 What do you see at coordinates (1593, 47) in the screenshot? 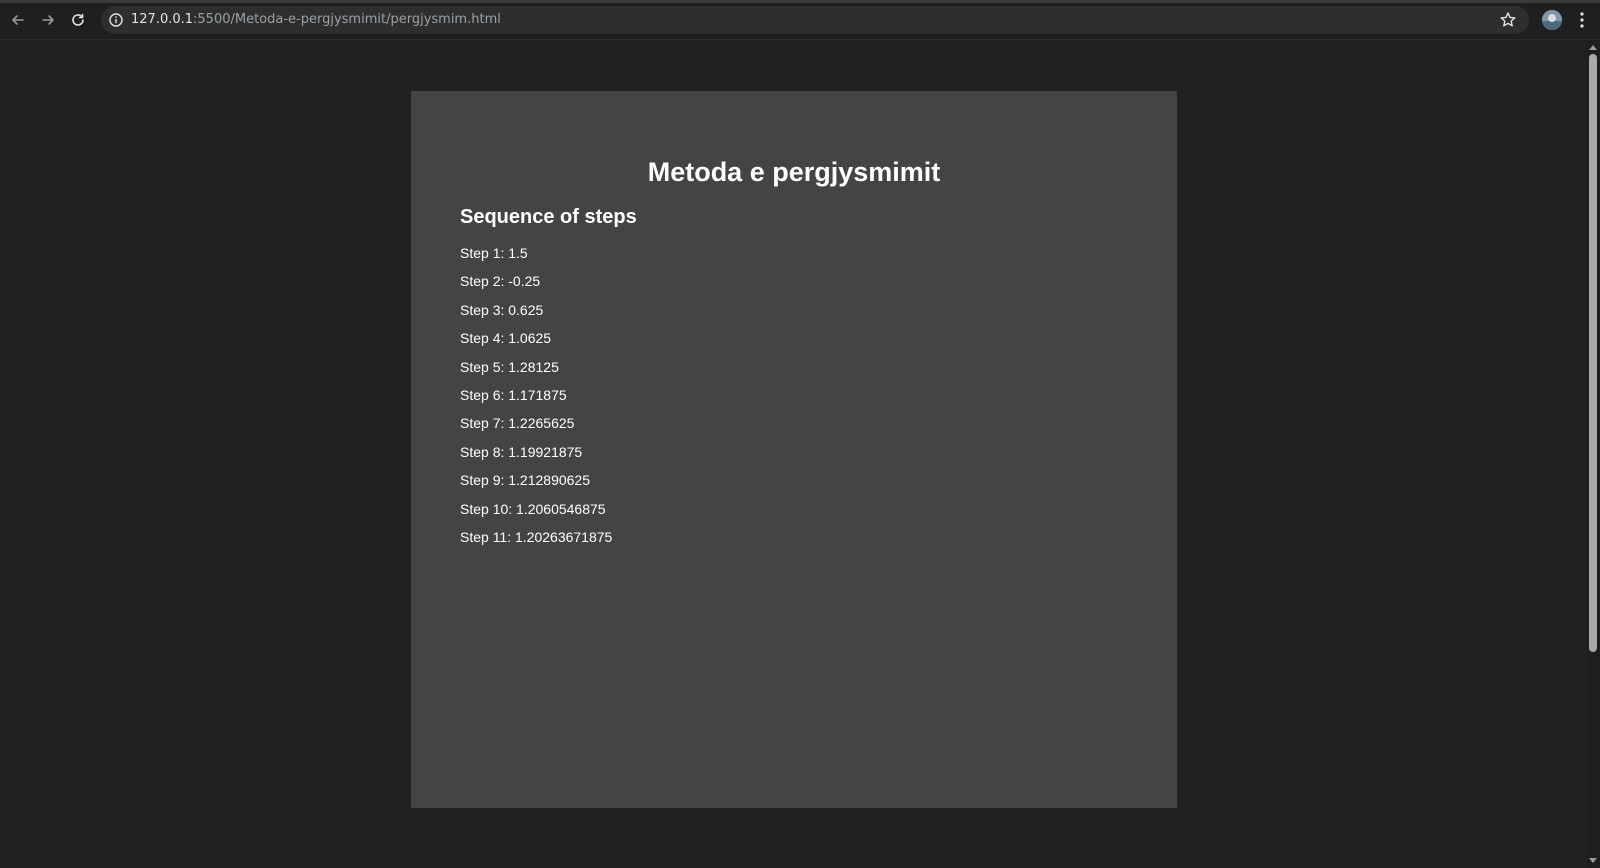
I see `scroll-up-arrow-icon` at bounding box center [1593, 47].